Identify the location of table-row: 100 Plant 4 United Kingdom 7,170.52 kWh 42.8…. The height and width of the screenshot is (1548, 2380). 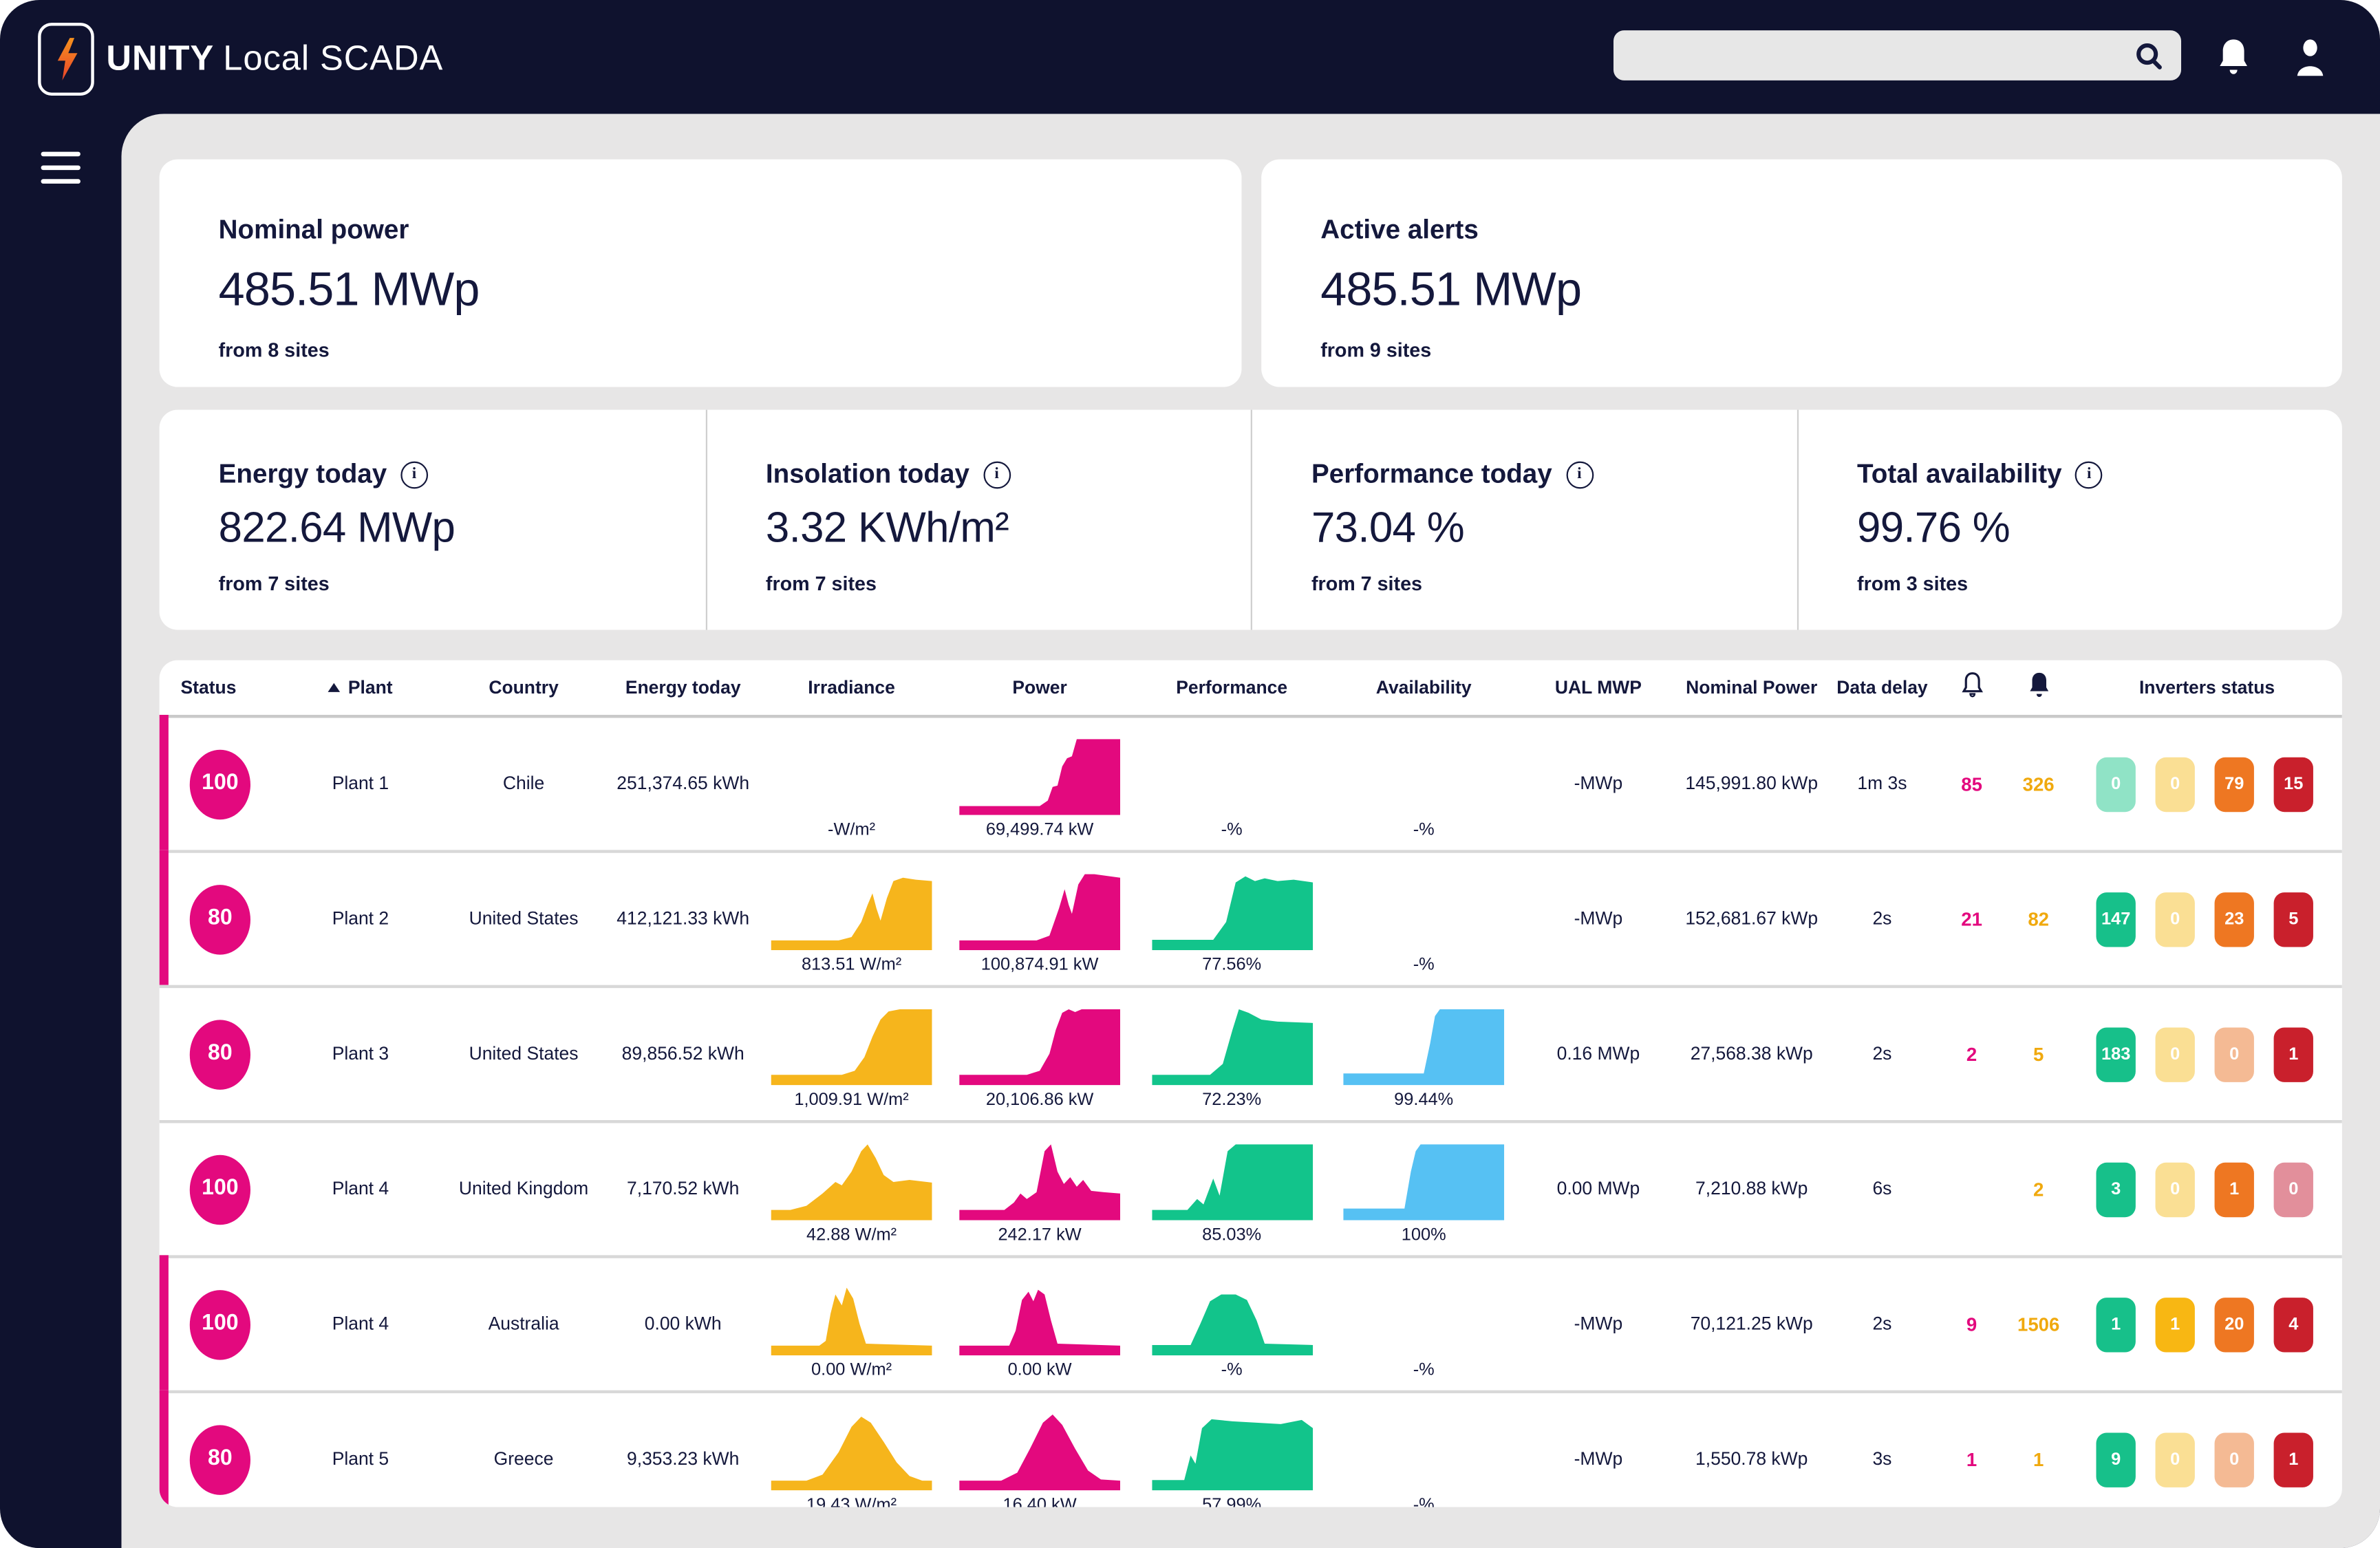
(1250, 1187).